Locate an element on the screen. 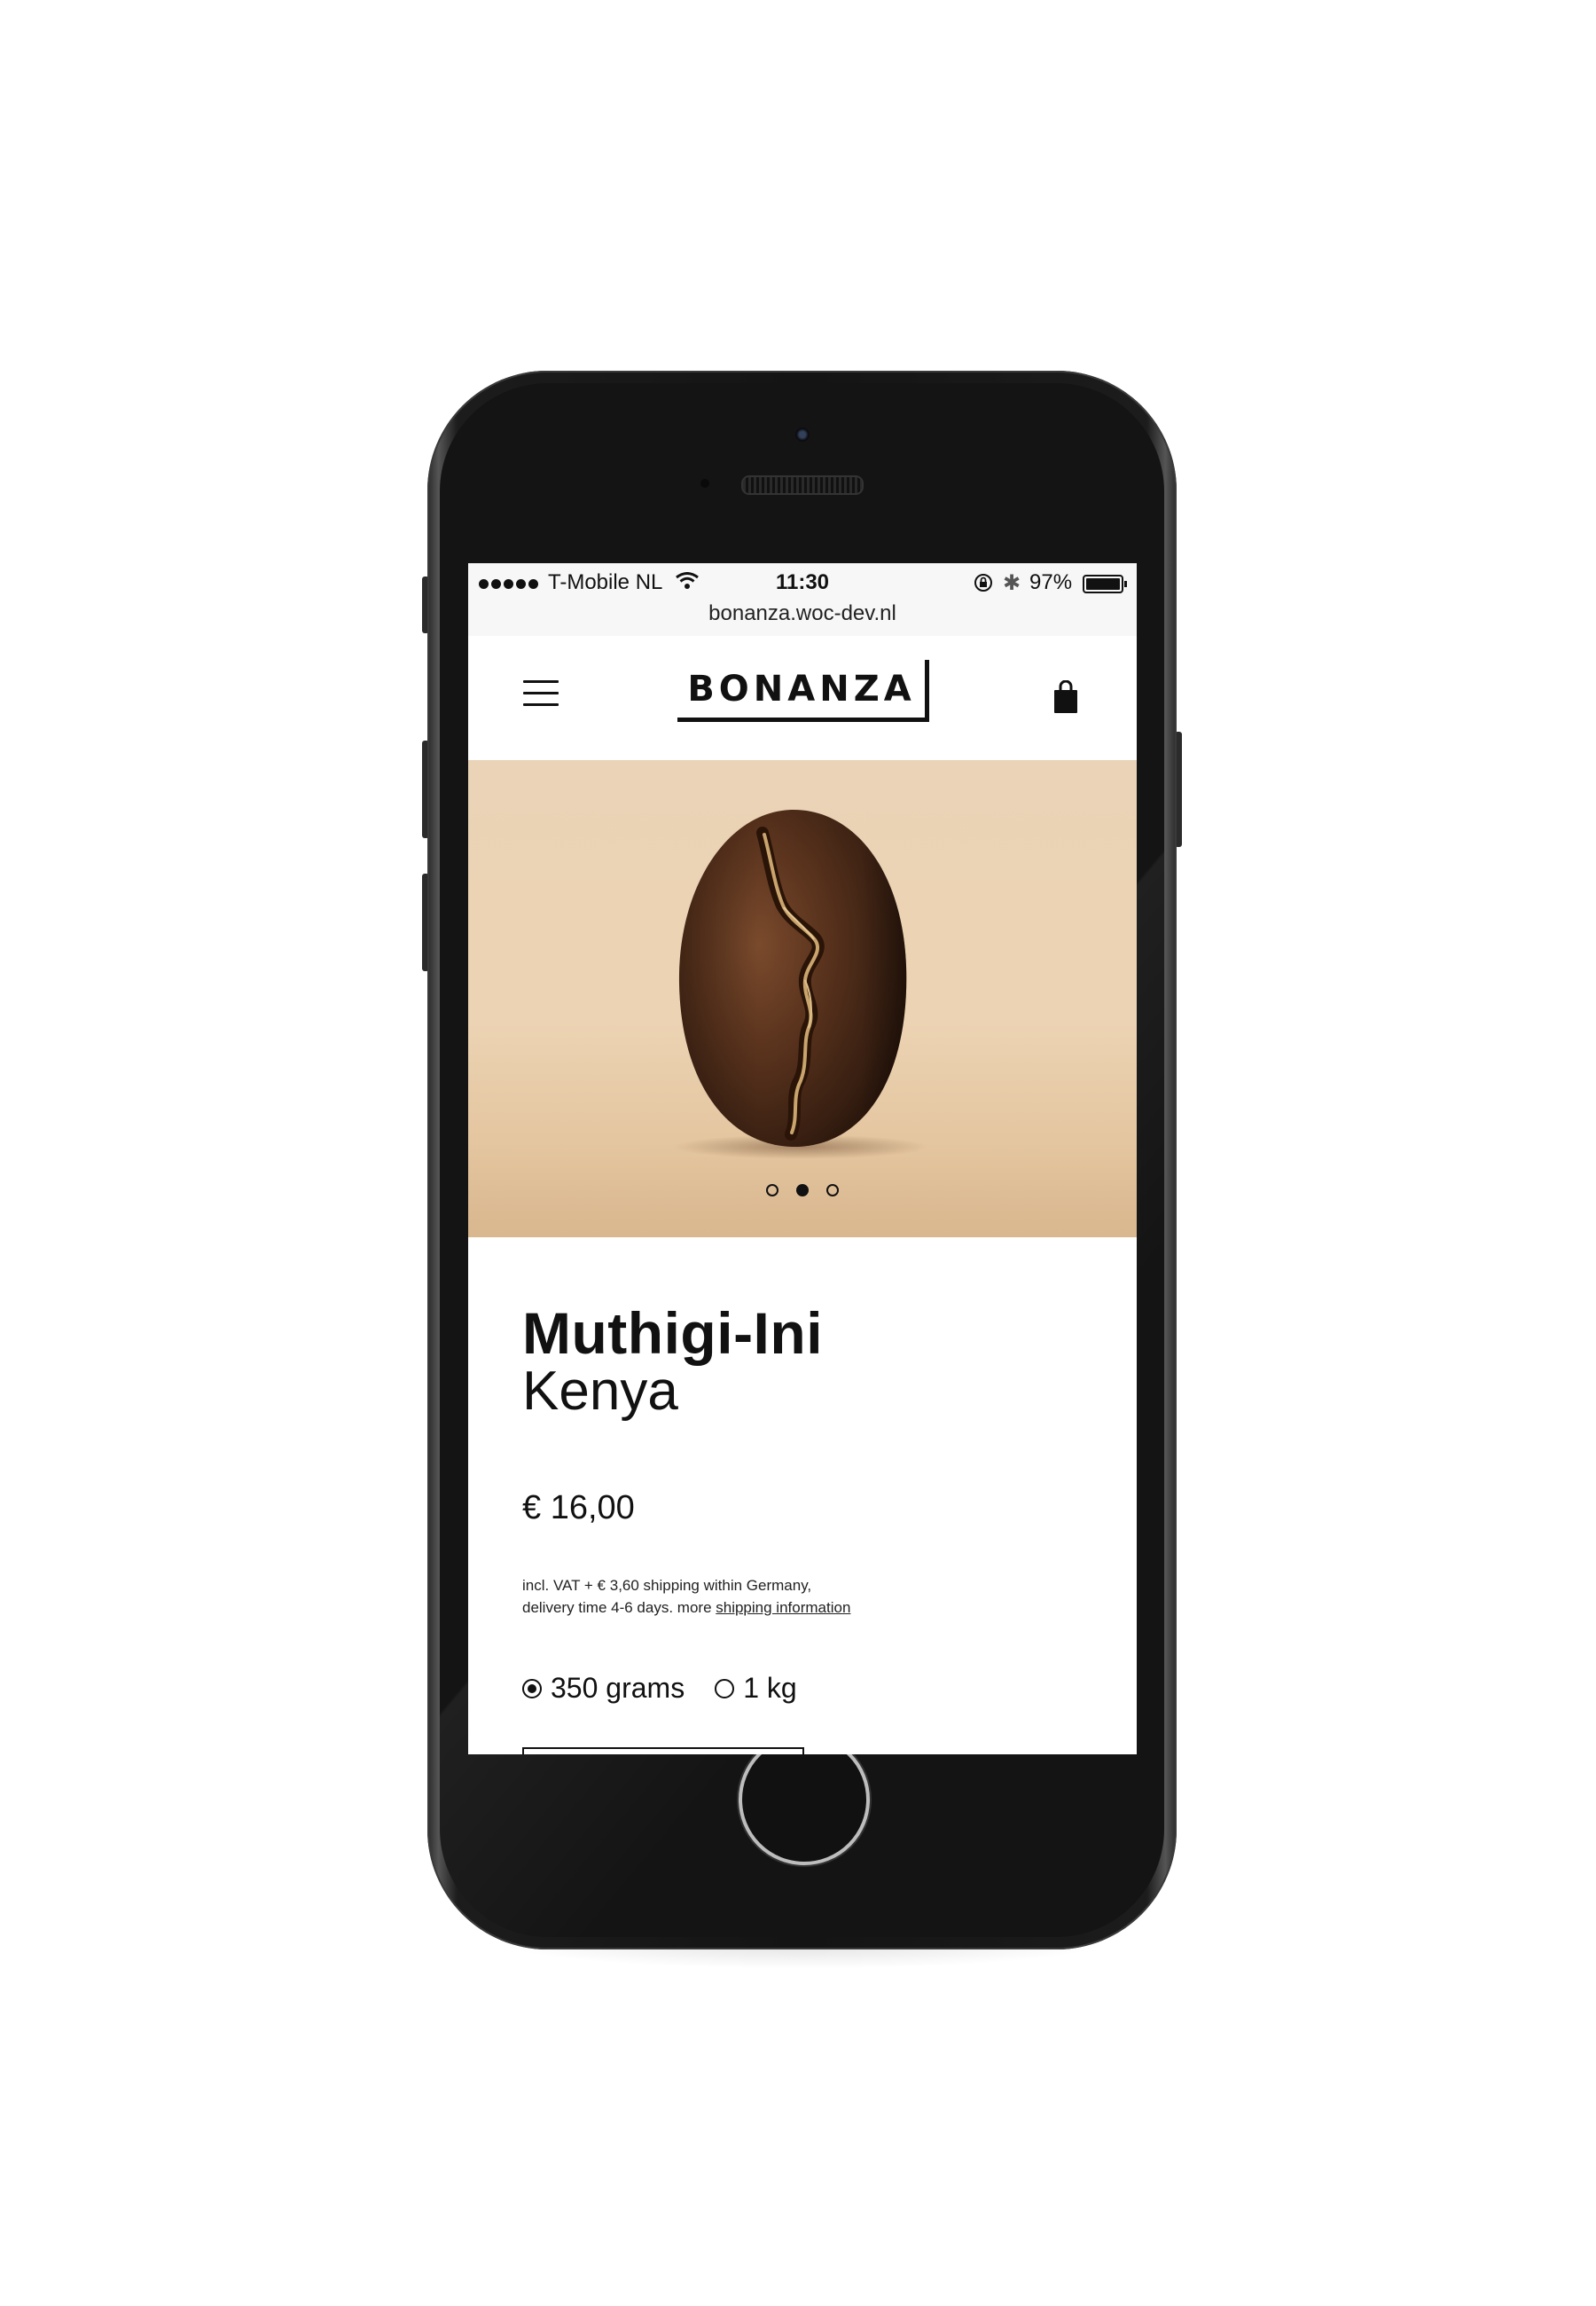  logo-underline is located at coordinates (803, 720).